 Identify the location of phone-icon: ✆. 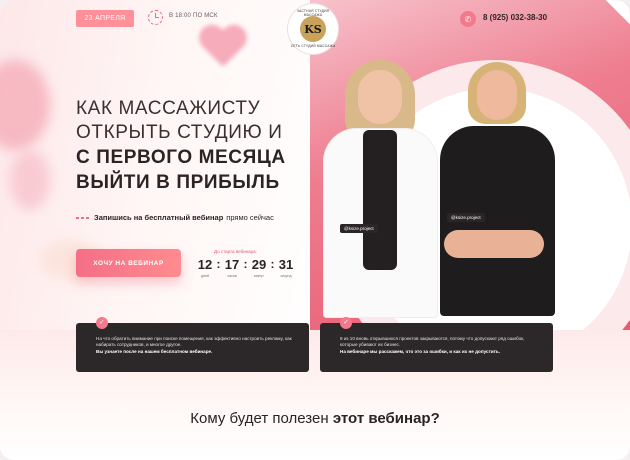
(468, 19).